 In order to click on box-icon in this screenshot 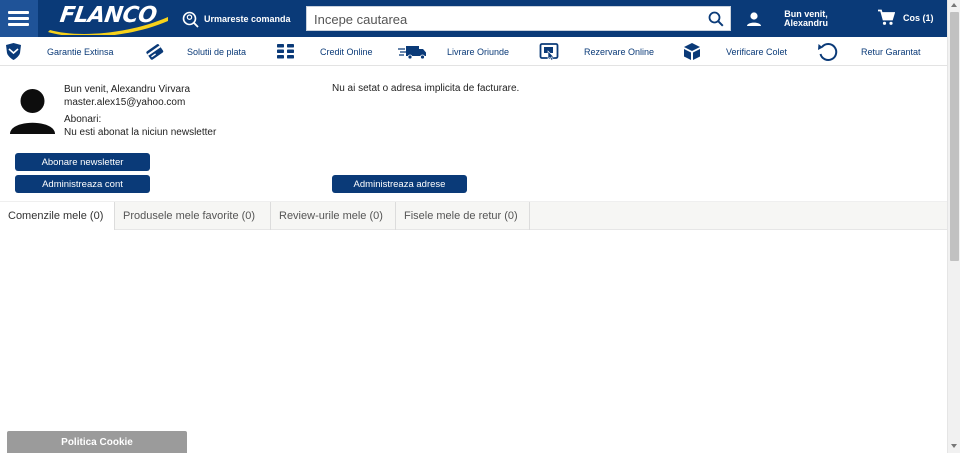, I will do `click(692, 51)`.